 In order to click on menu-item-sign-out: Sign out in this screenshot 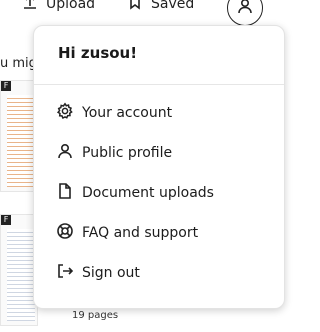, I will do `click(98, 273)`.